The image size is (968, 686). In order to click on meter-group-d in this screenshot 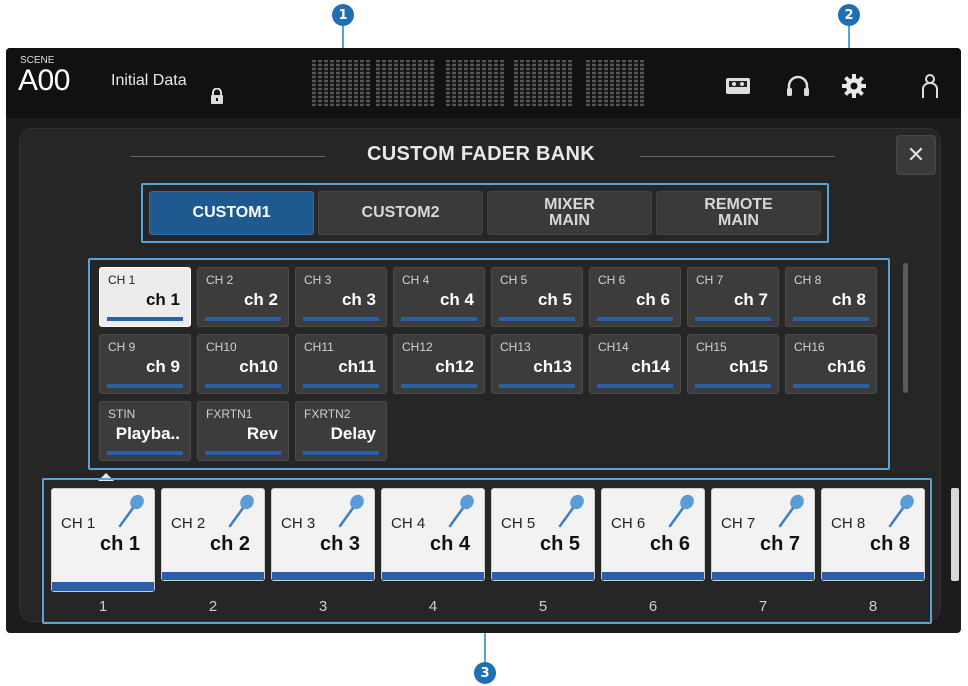, I will do `click(543, 83)`.